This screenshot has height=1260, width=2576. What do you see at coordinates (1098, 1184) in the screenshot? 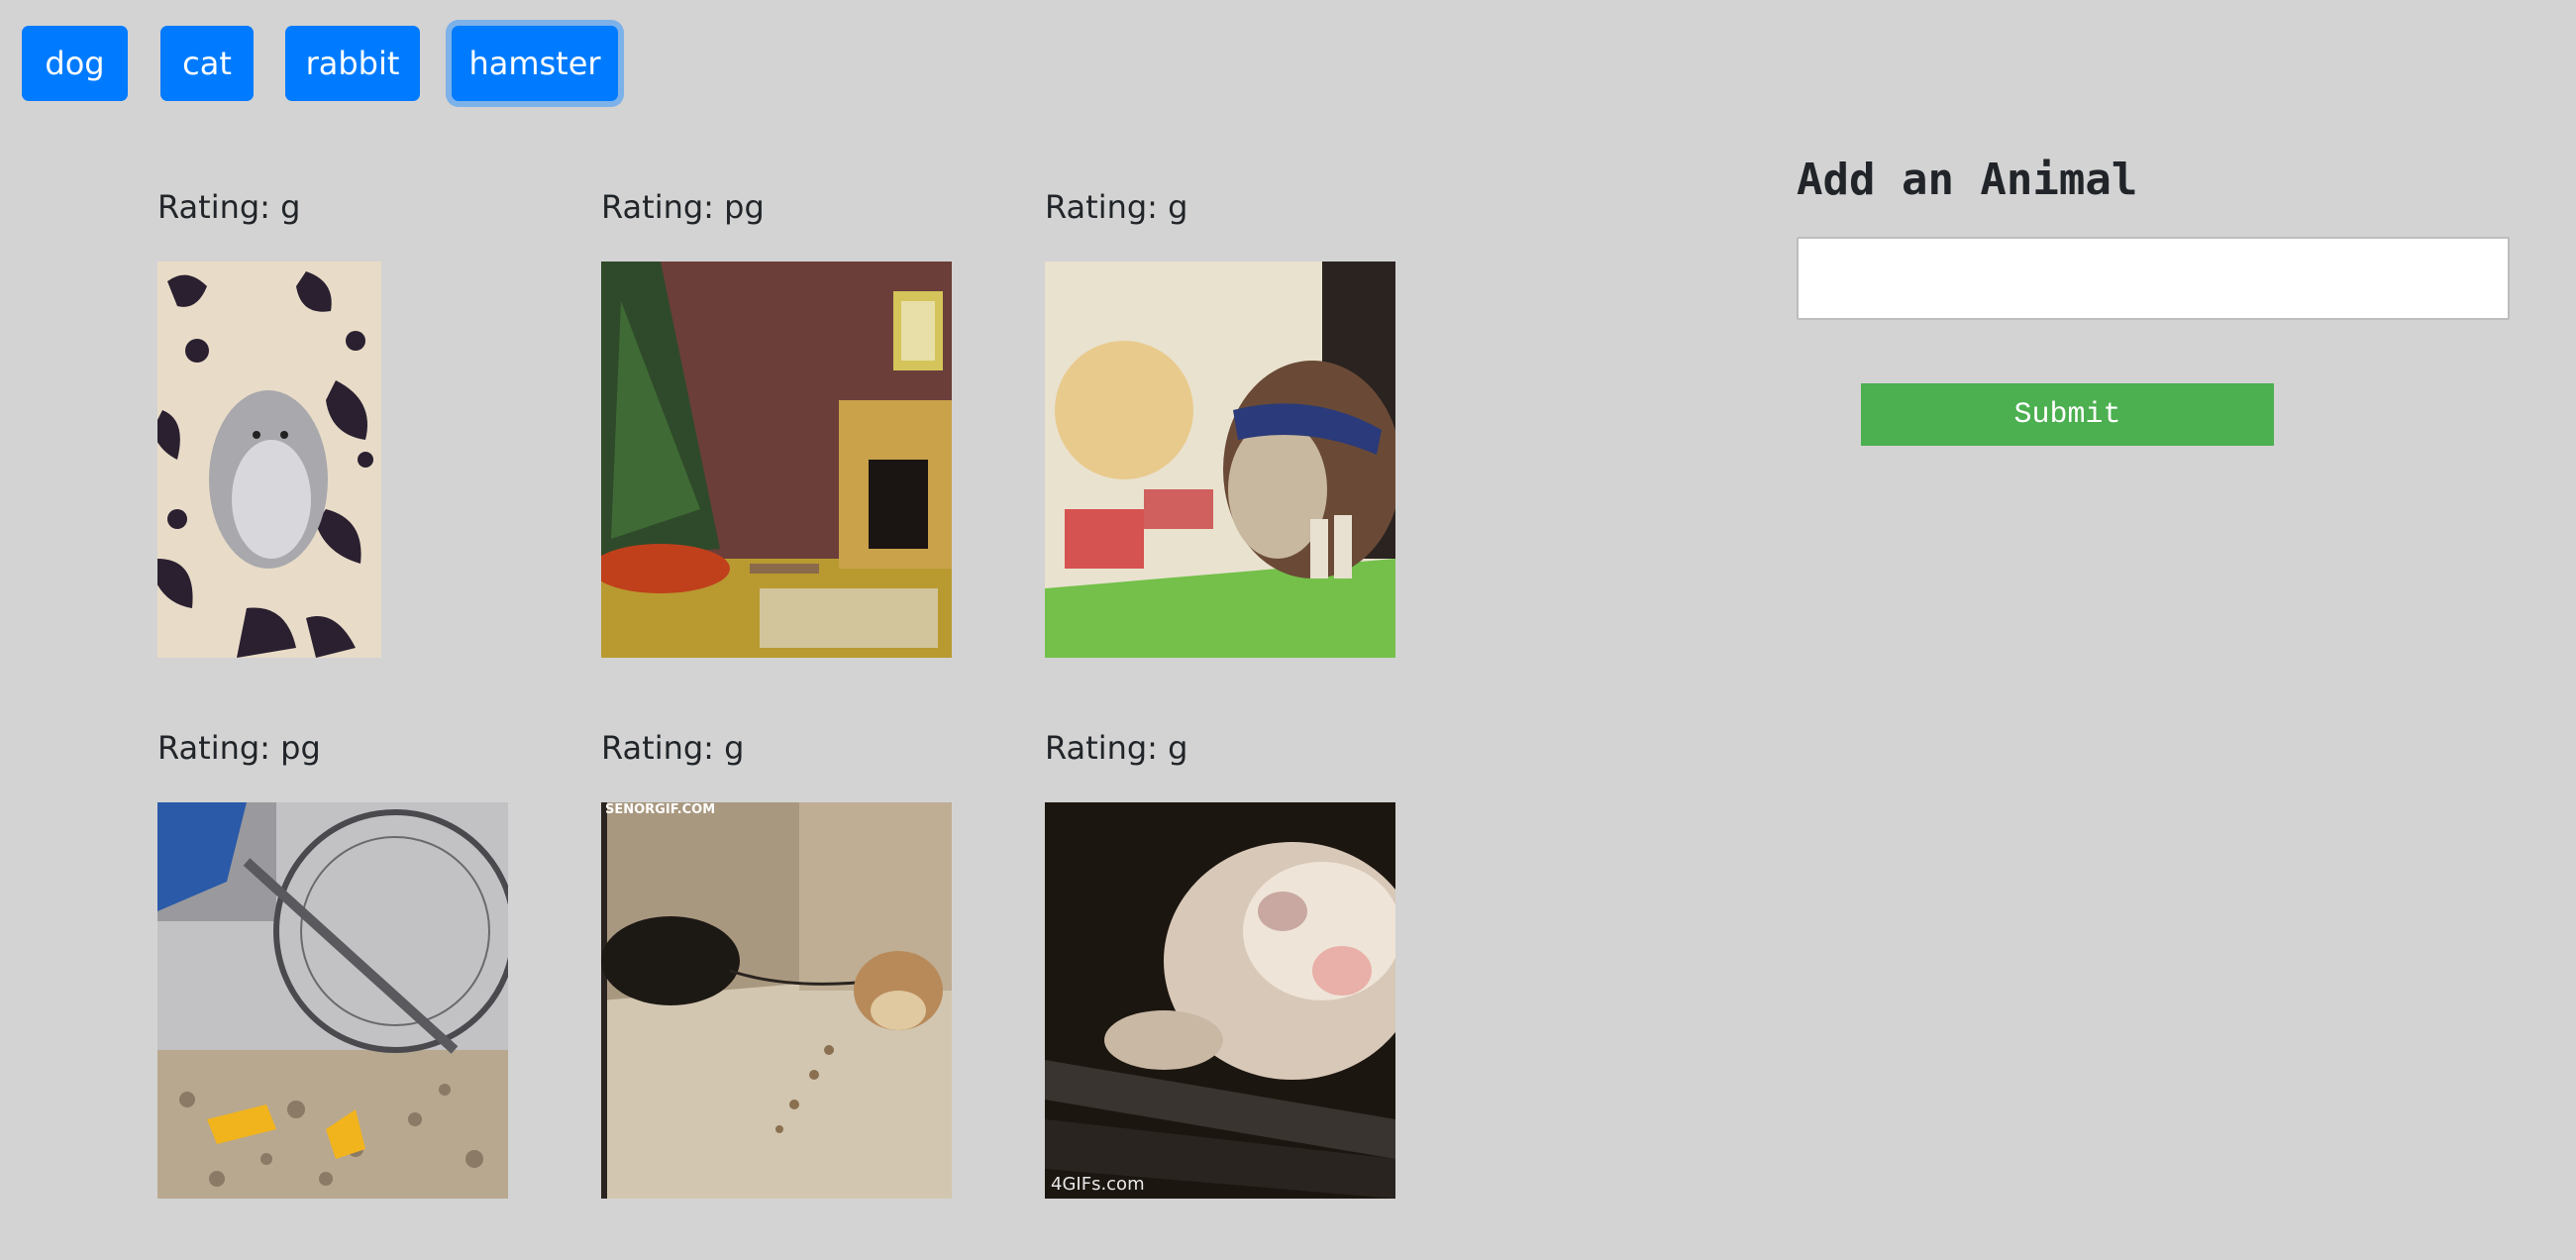
I see `gif-watermark: 4GIFs.com` at bounding box center [1098, 1184].